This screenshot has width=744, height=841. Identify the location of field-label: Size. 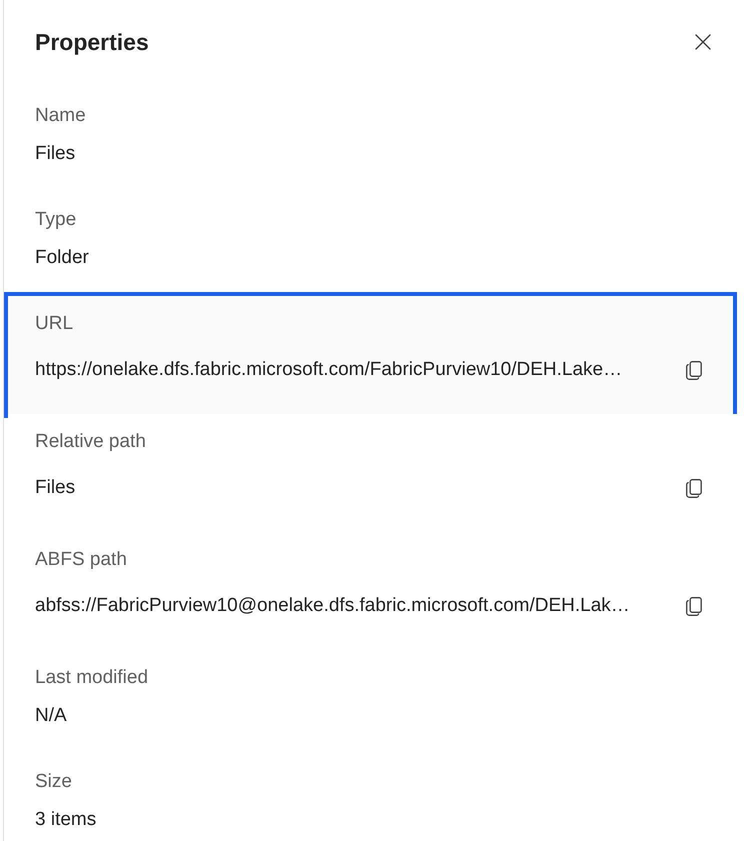
(53, 782).